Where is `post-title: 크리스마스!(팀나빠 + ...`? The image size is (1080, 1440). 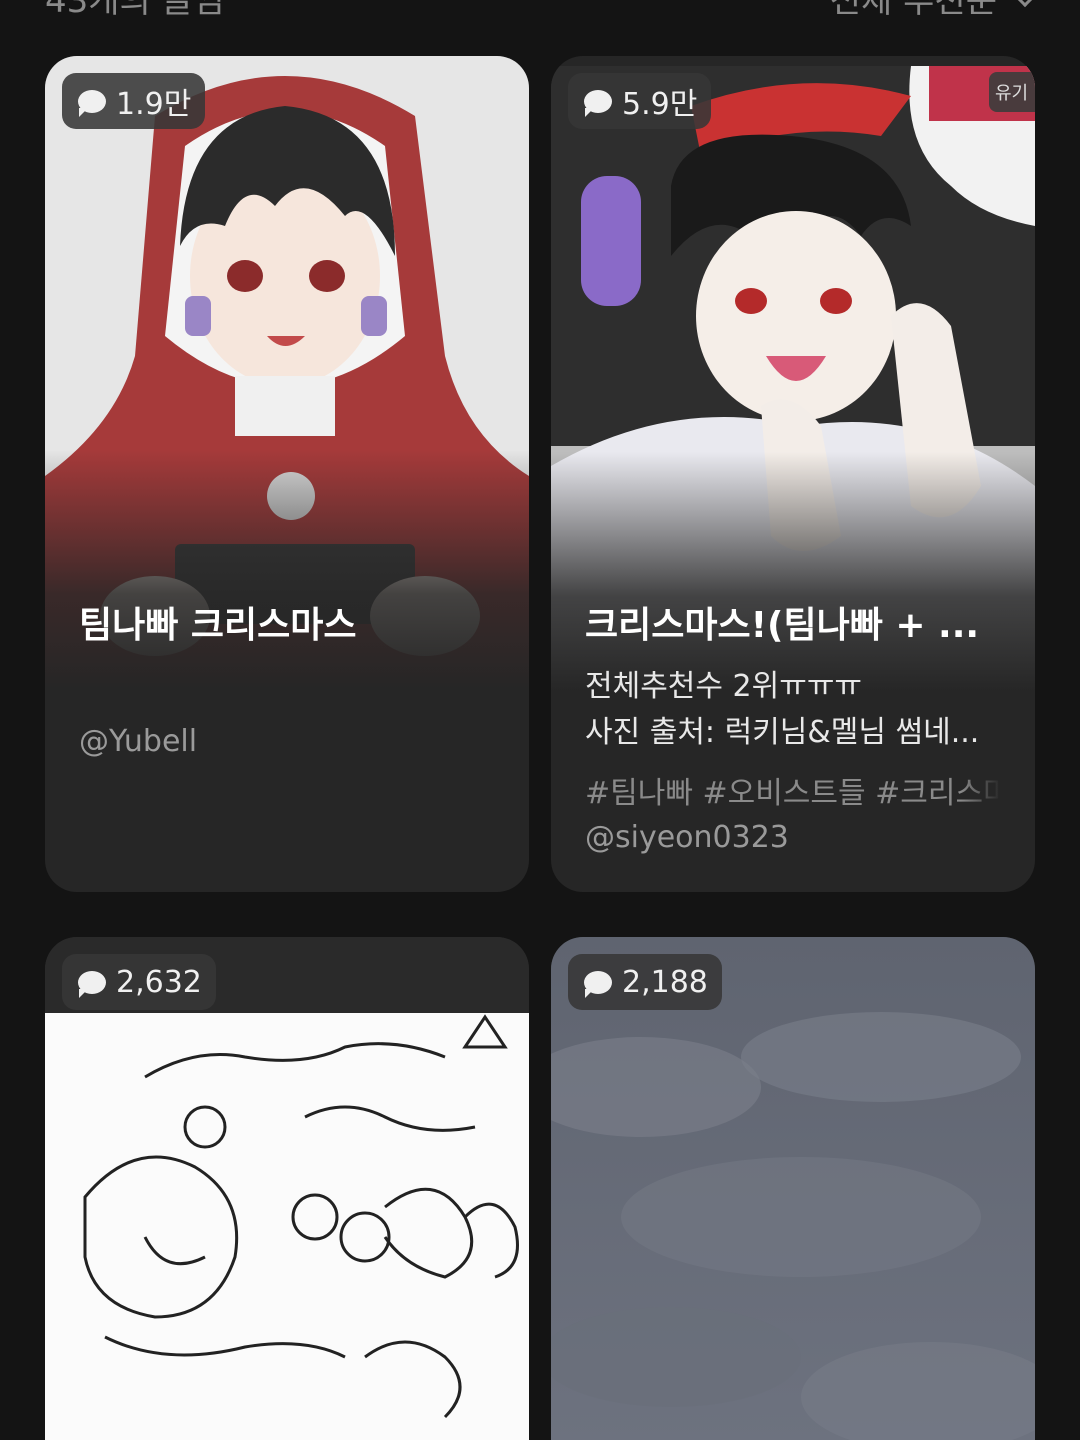 post-title: 크리스마스!(팀나빠 + ... is located at coordinates (793, 622).